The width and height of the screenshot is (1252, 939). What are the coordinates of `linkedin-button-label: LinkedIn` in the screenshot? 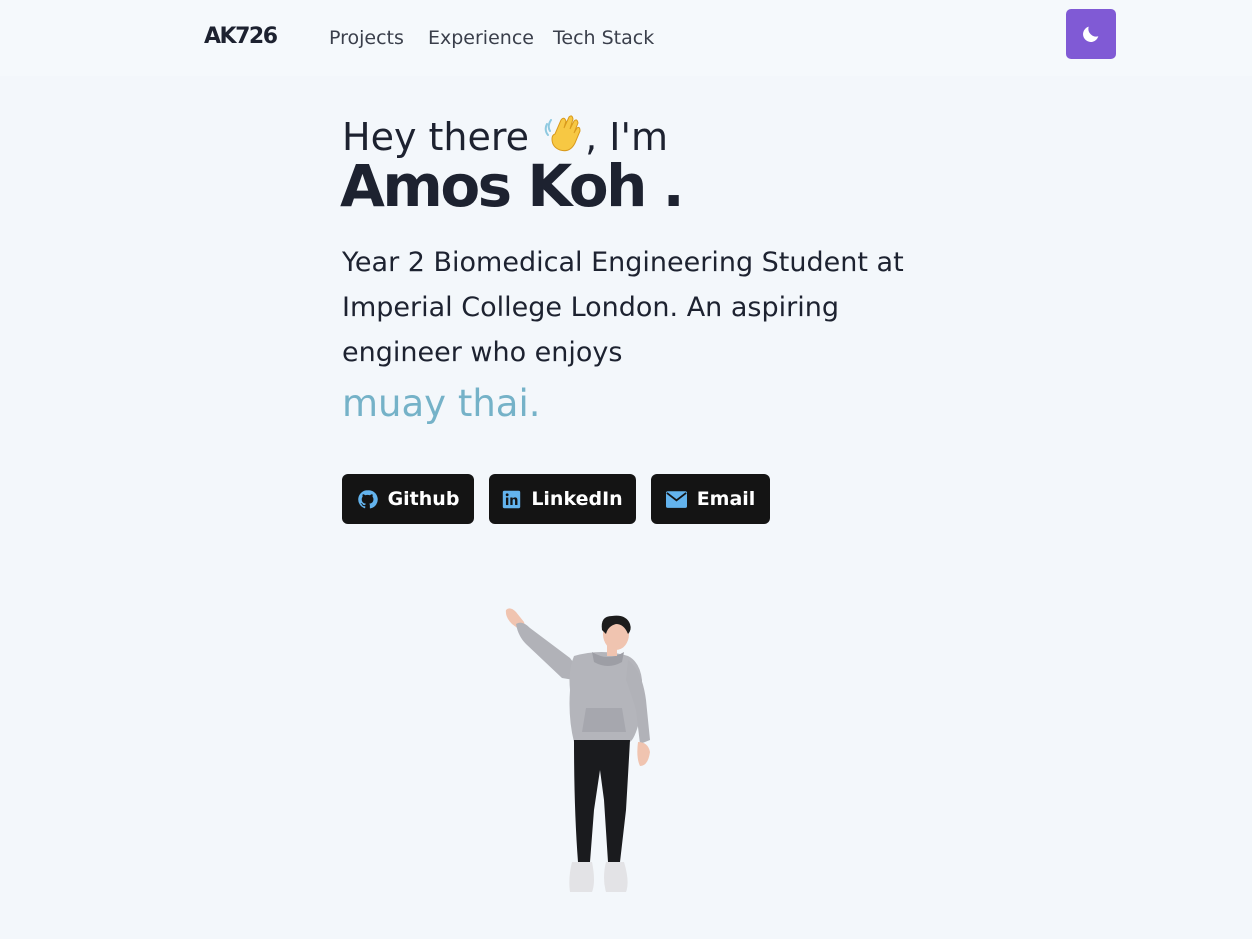 It's located at (577, 499).